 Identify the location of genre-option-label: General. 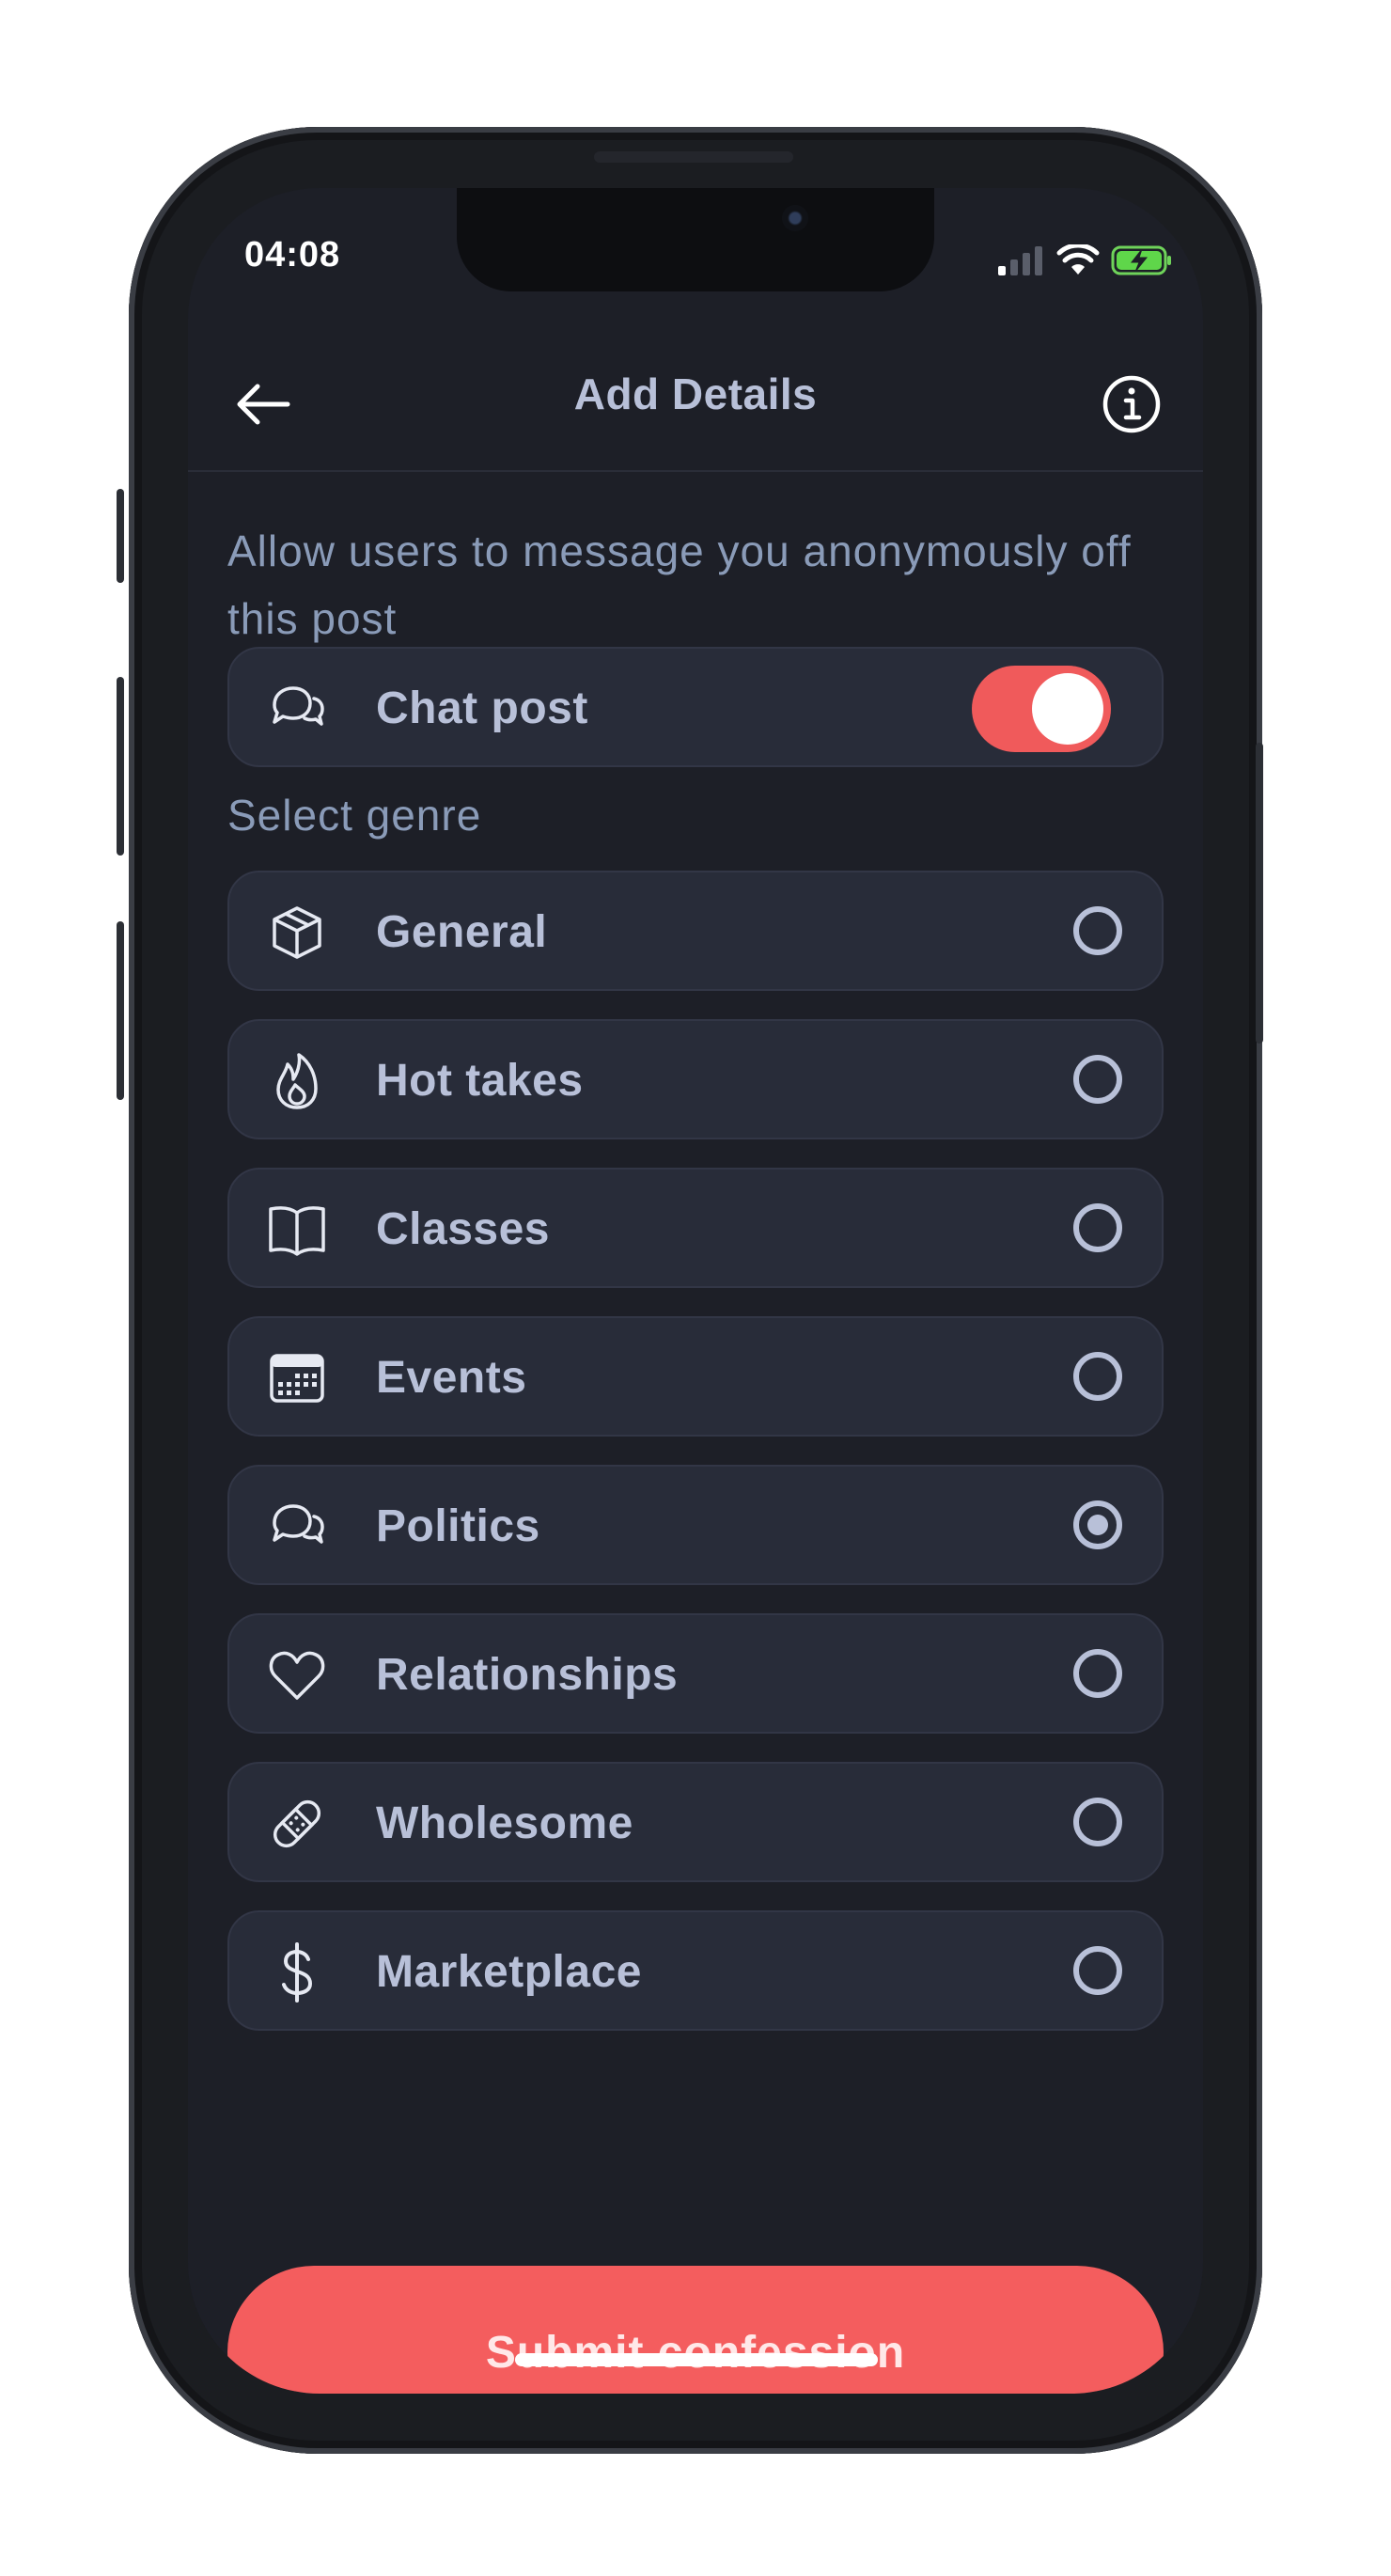
(462, 932).